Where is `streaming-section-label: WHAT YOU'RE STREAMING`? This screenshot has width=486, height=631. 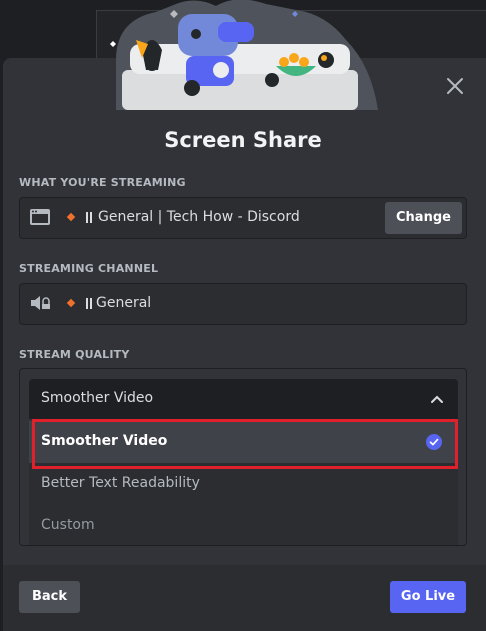
streaming-section-label: WHAT YOU'RE STREAMING is located at coordinates (102, 182).